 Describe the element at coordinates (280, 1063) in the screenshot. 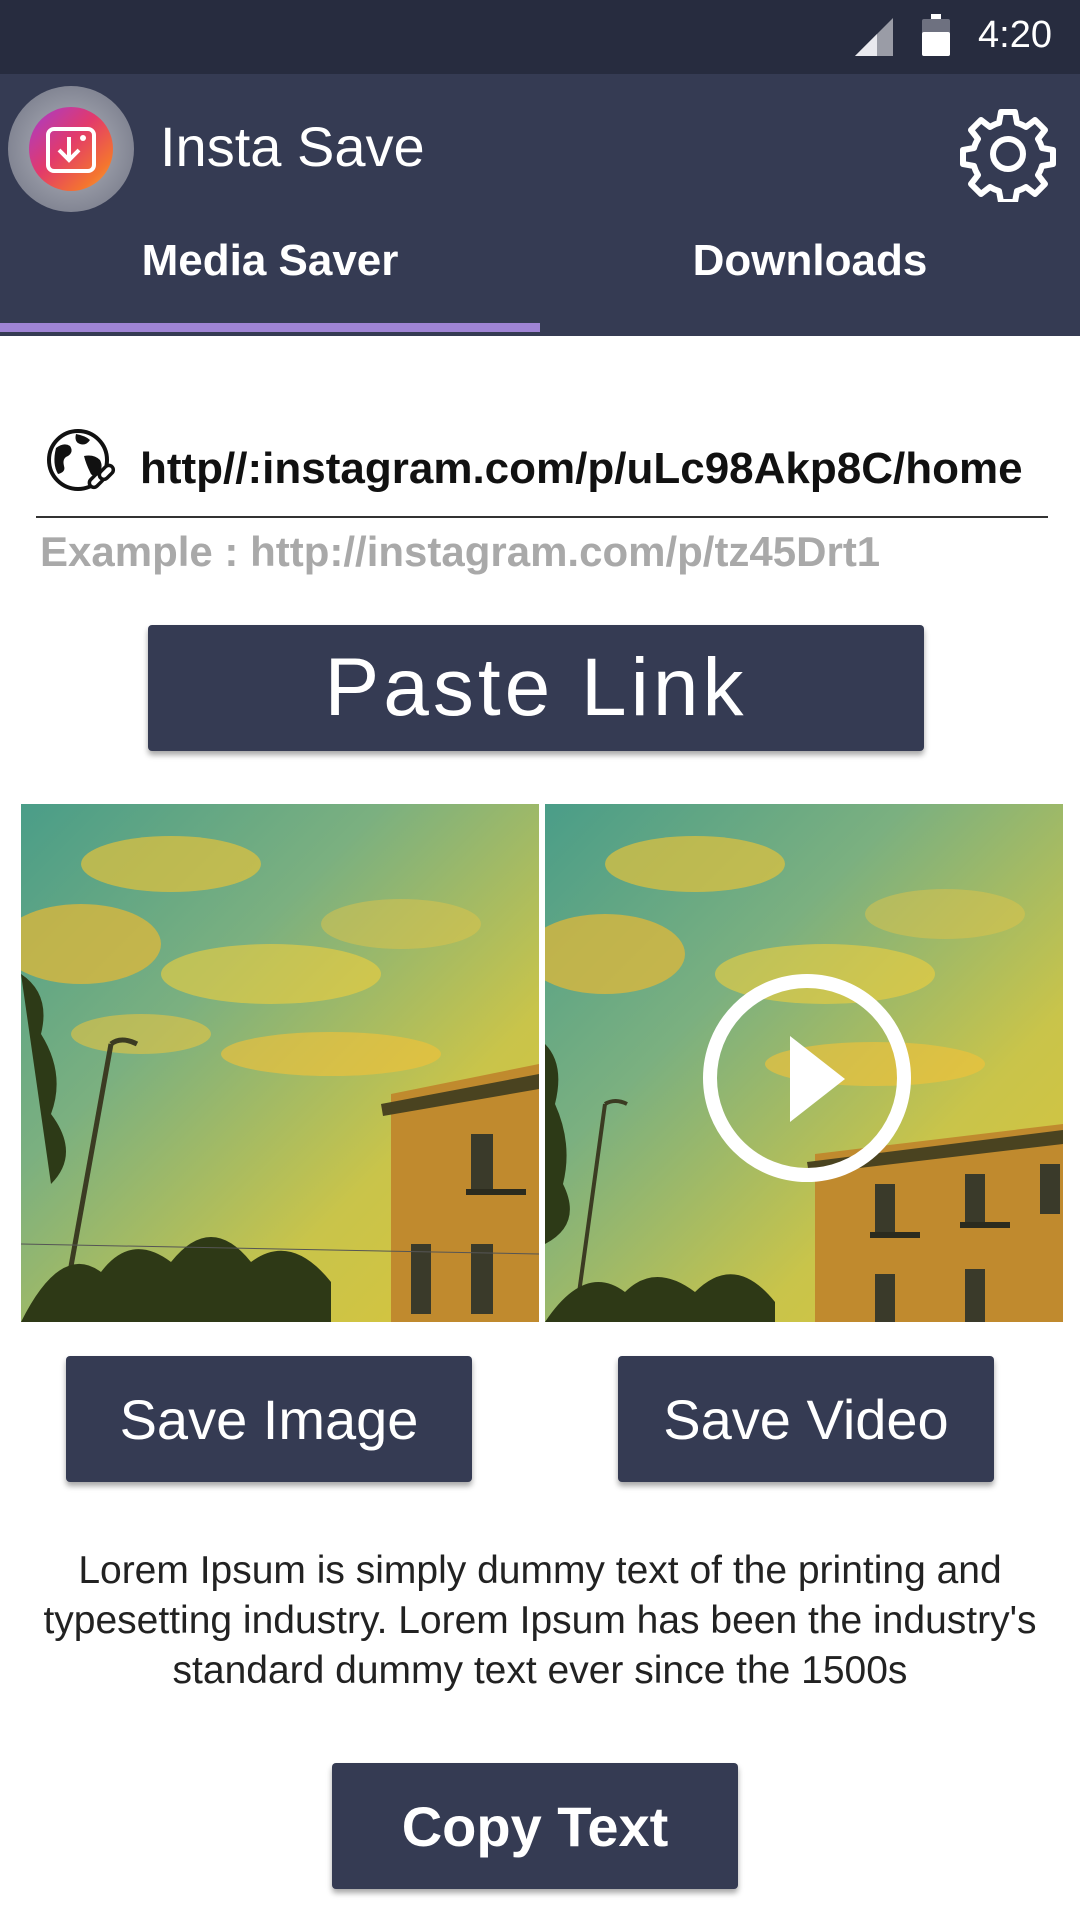

I see `image-preview` at that location.